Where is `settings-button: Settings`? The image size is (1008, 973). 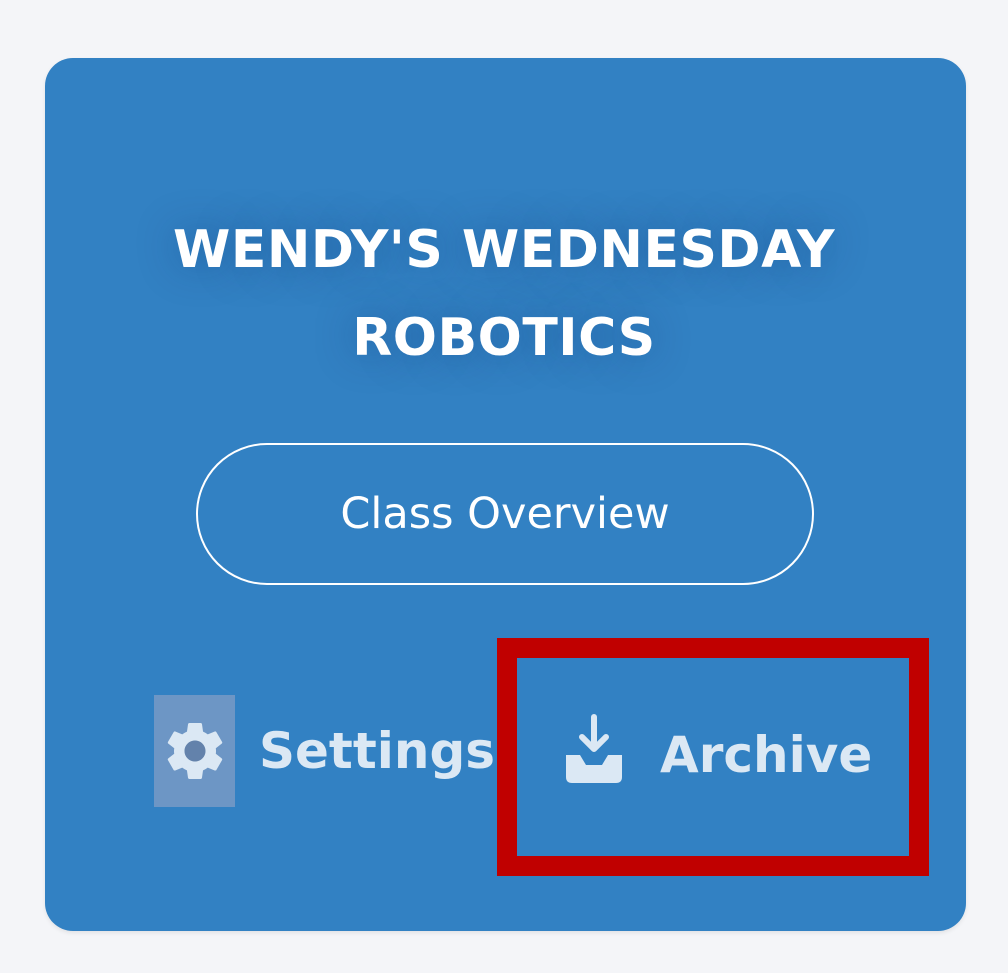
settings-button: Settings is located at coordinates (324, 751).